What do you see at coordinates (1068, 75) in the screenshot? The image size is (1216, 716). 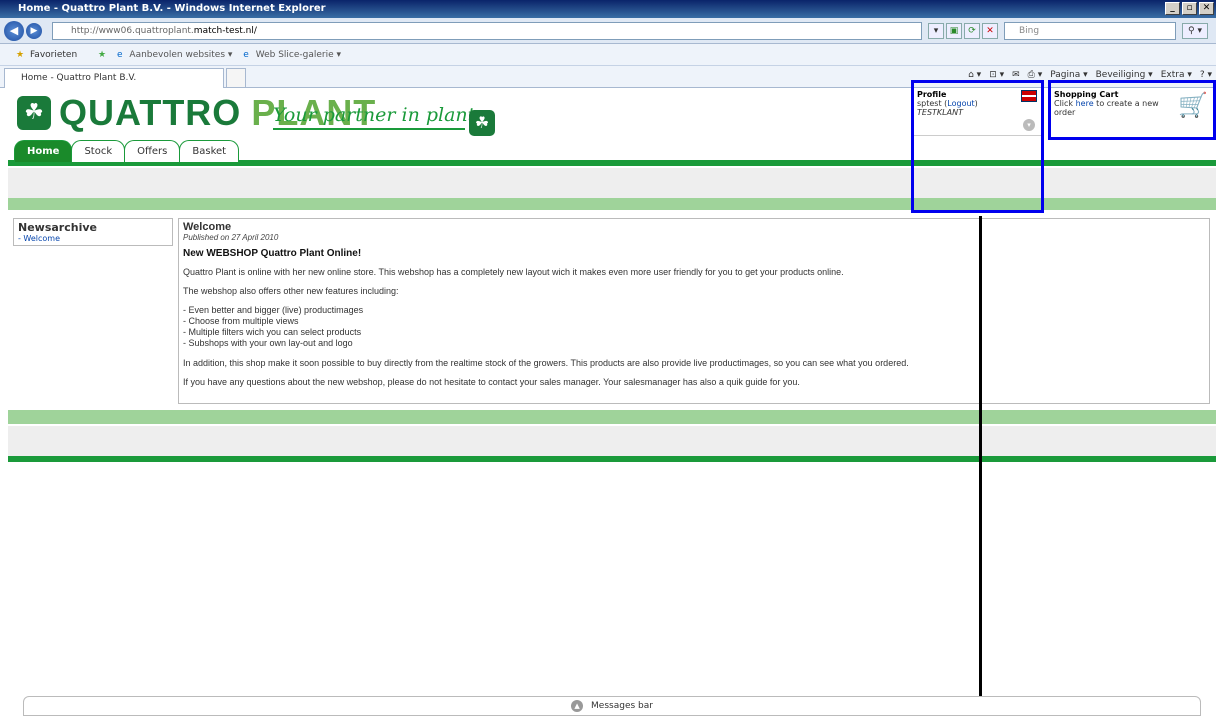 I see `page-menu: Pagina ▾` at bounding box center [1068, 75].